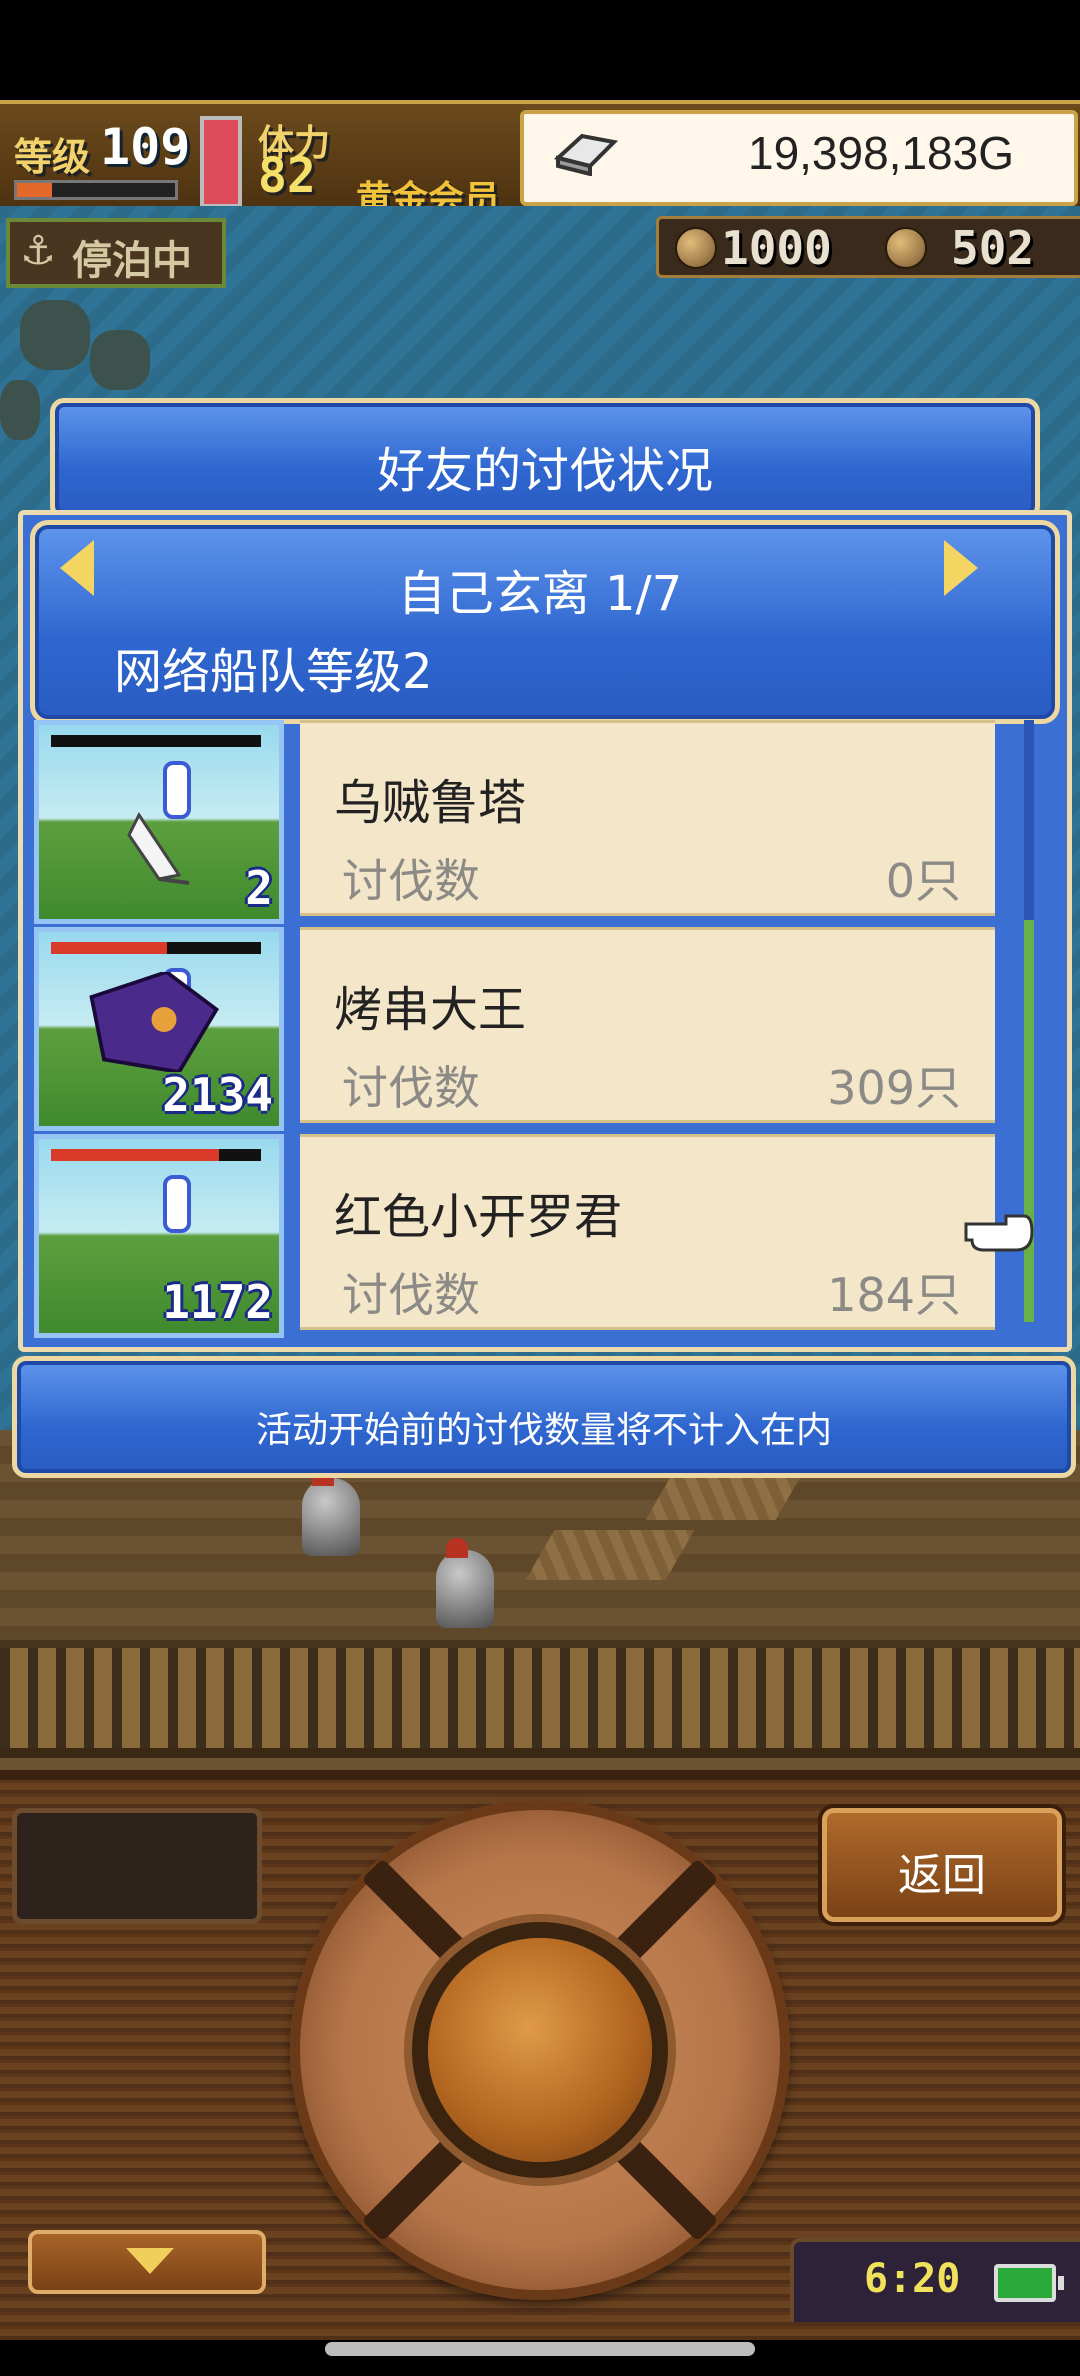  Describe the element at coordinates (906, 248) in the screenshot. I see `coin-icon` at that location.